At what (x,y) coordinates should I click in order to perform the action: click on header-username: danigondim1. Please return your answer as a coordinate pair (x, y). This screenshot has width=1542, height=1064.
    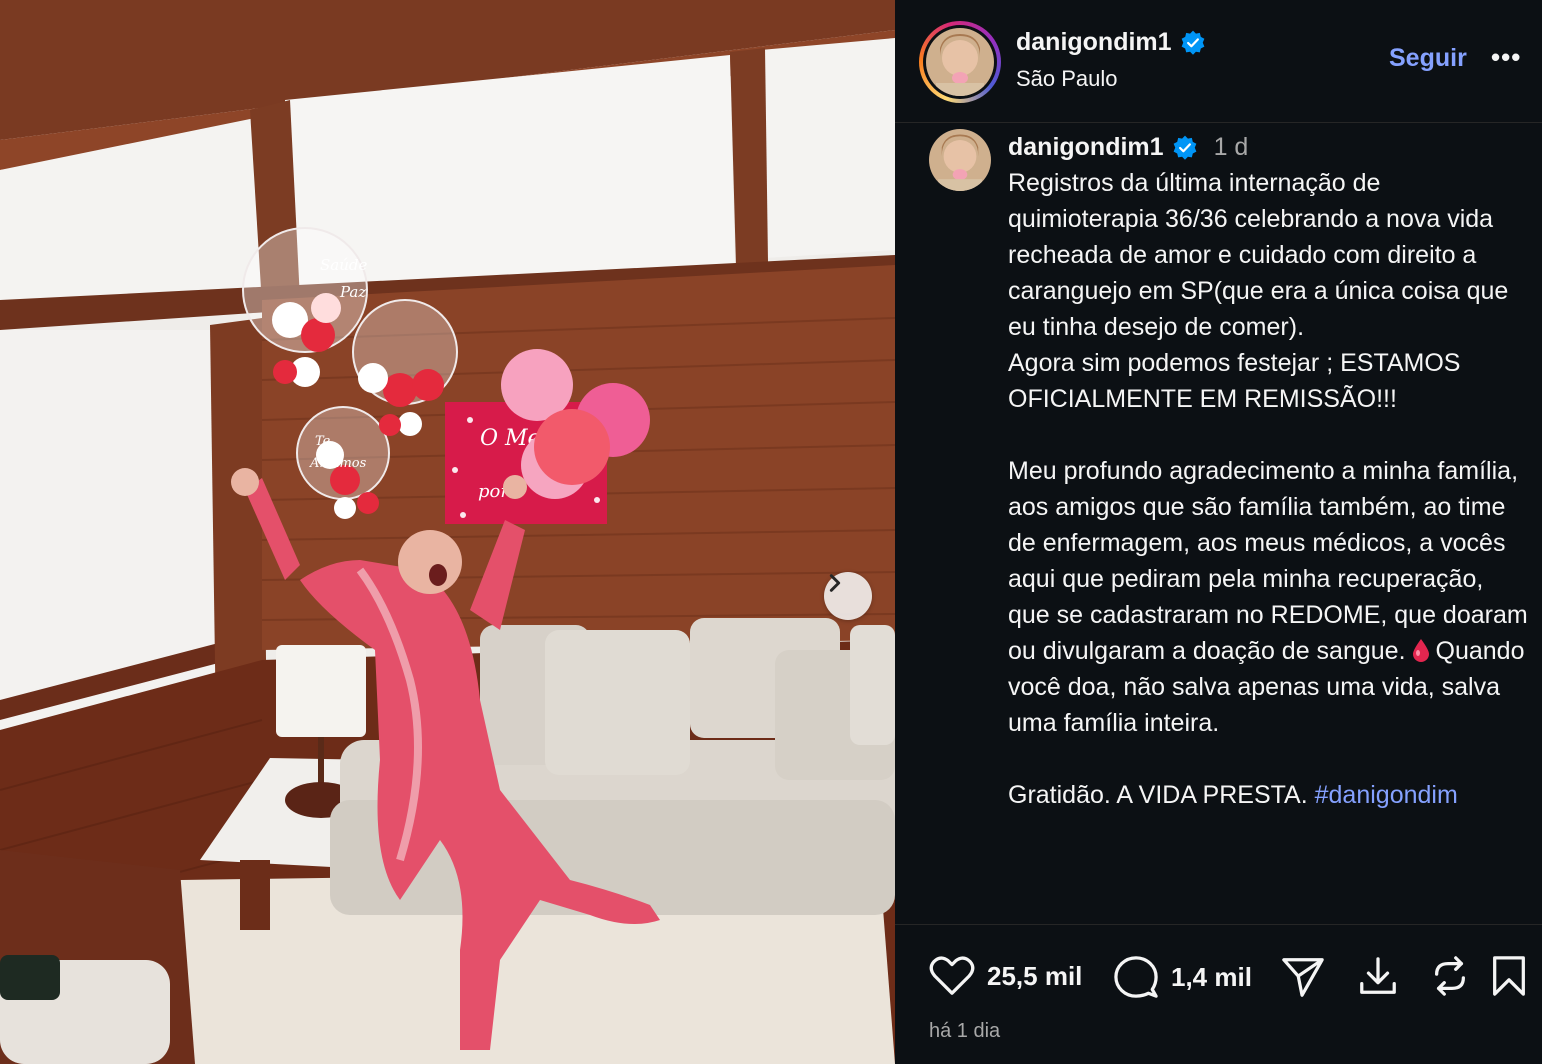
    Looking at the image, I should click on (1111, 42).